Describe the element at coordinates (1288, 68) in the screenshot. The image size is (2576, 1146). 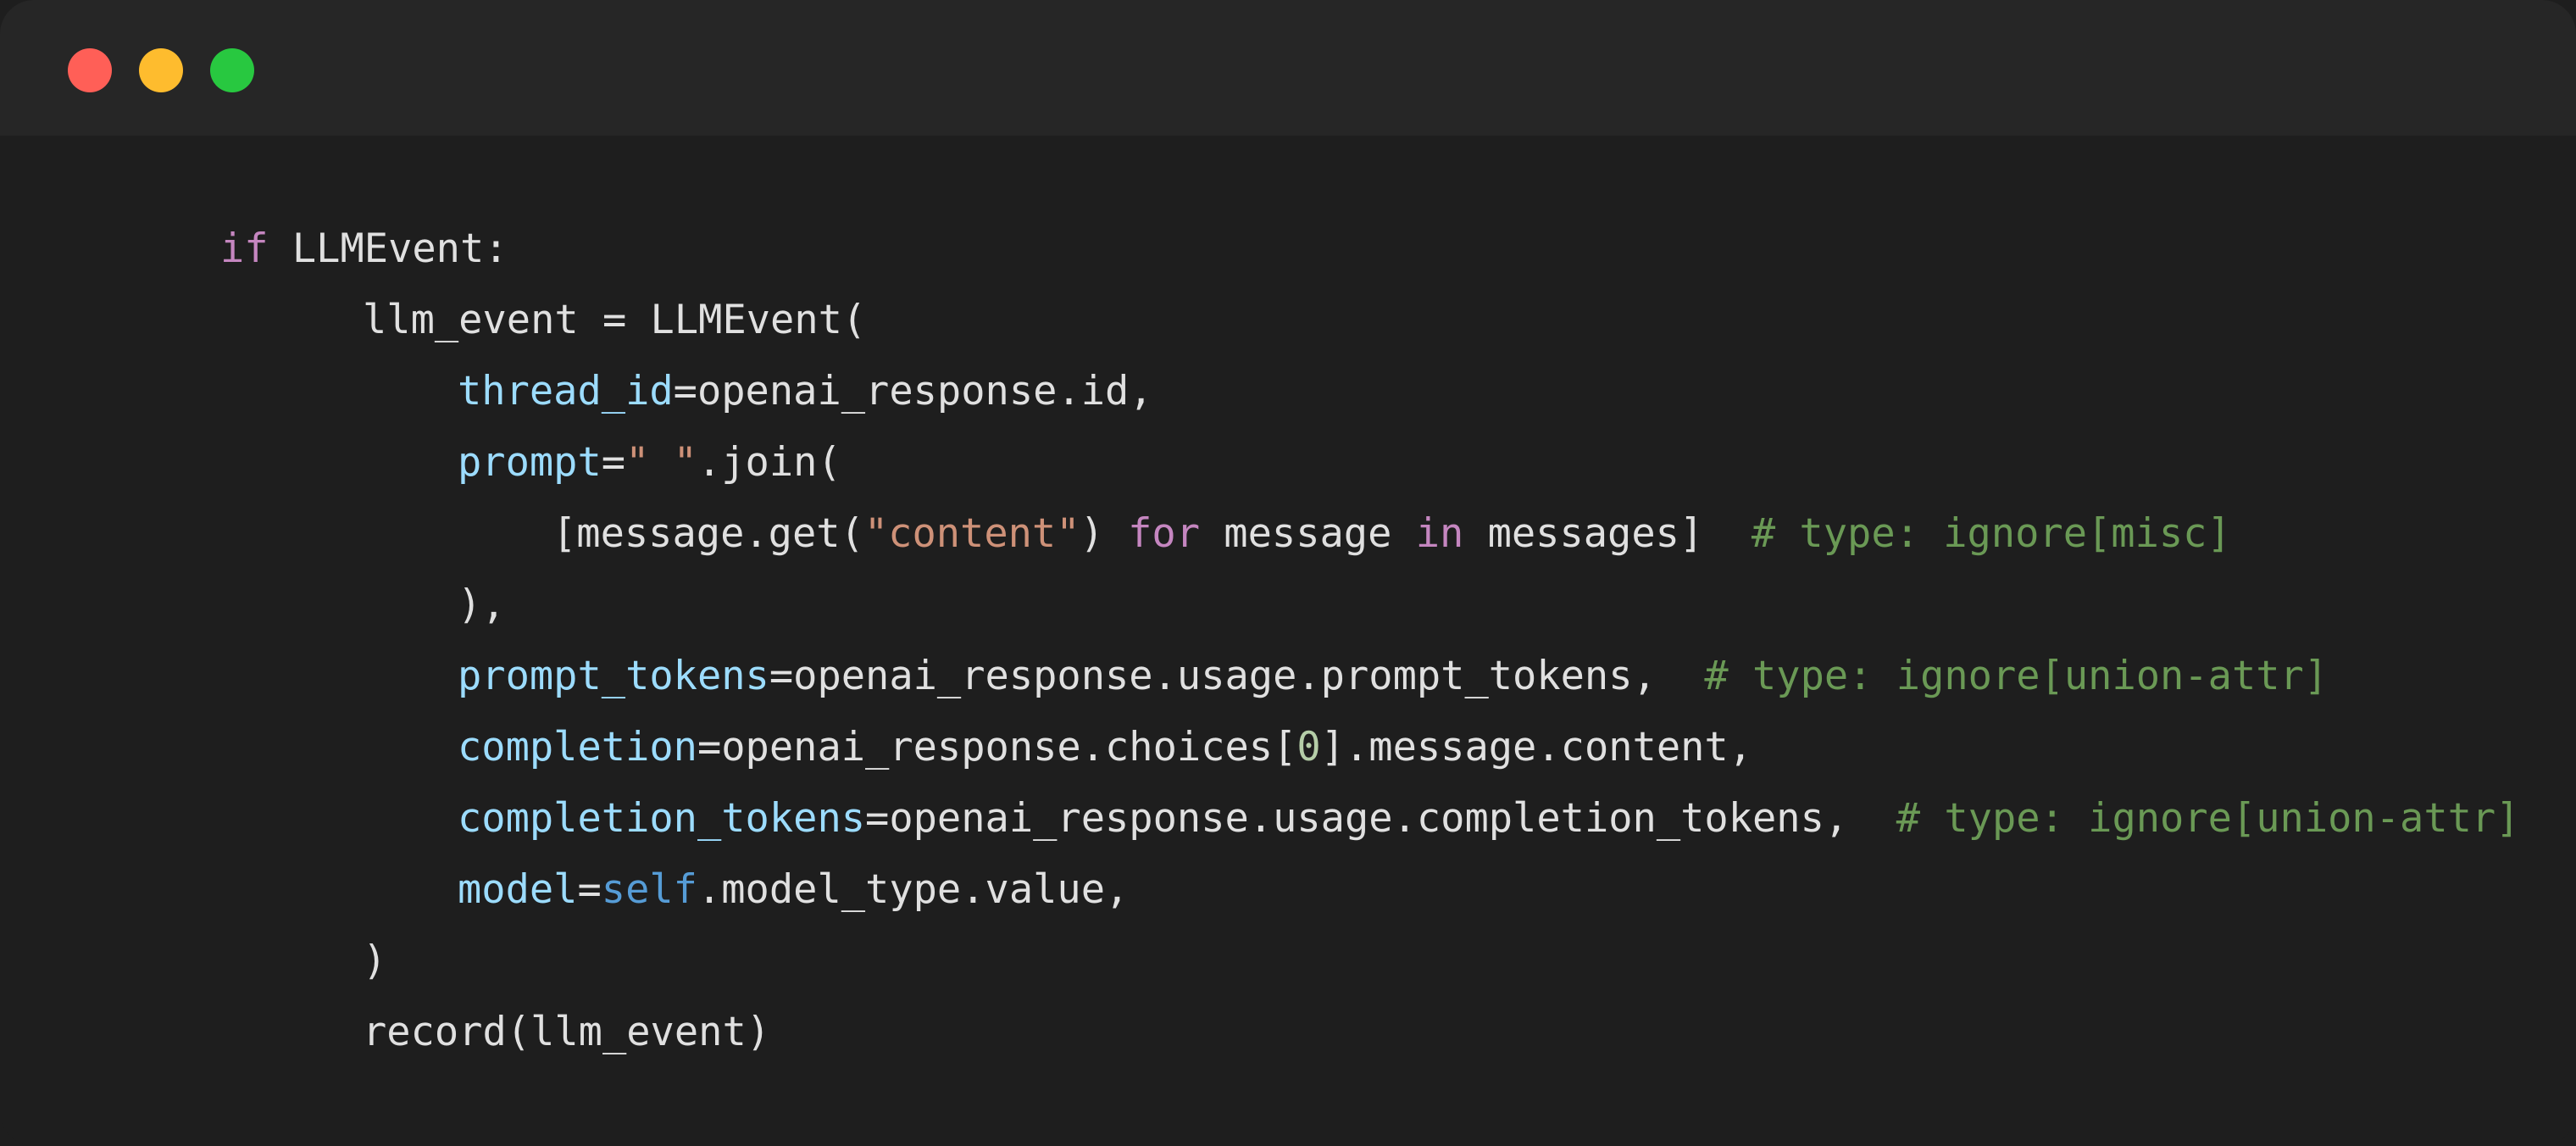
I see `window-titlebar` at that location.